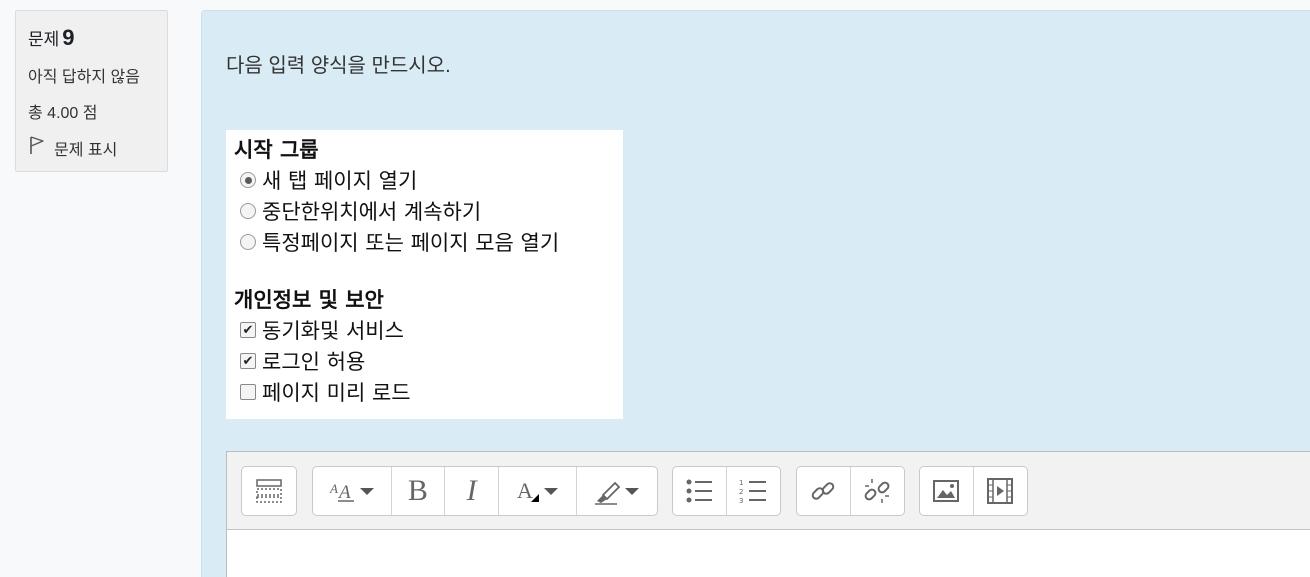 The width and height of the screenshot is (1310, 577). I want to click on highlight-button, so click(617, 491).